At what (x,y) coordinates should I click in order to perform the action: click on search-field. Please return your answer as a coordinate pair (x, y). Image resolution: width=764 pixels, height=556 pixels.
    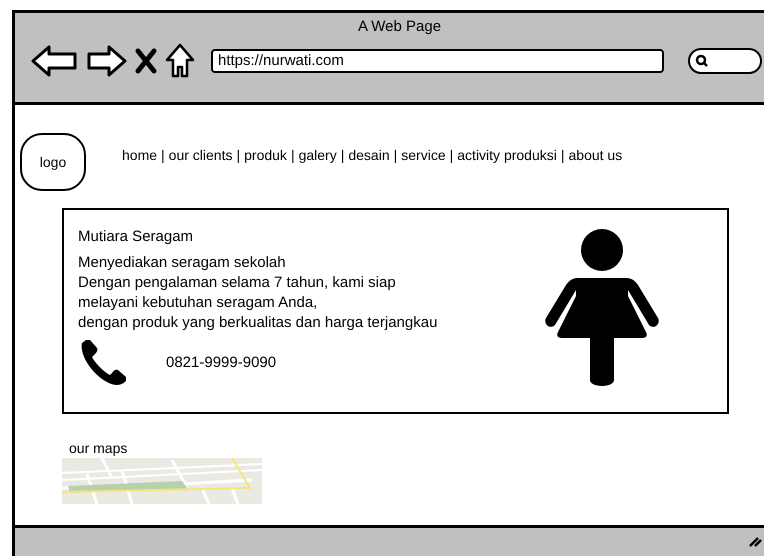
    Looking at the image, I should click on (725, 61).